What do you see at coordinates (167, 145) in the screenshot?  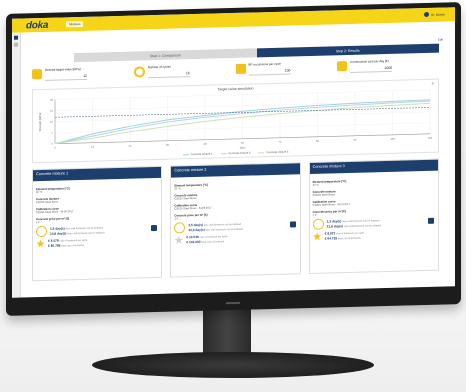 I see `x-tick-label: 36` at bounding box center [167, 145].